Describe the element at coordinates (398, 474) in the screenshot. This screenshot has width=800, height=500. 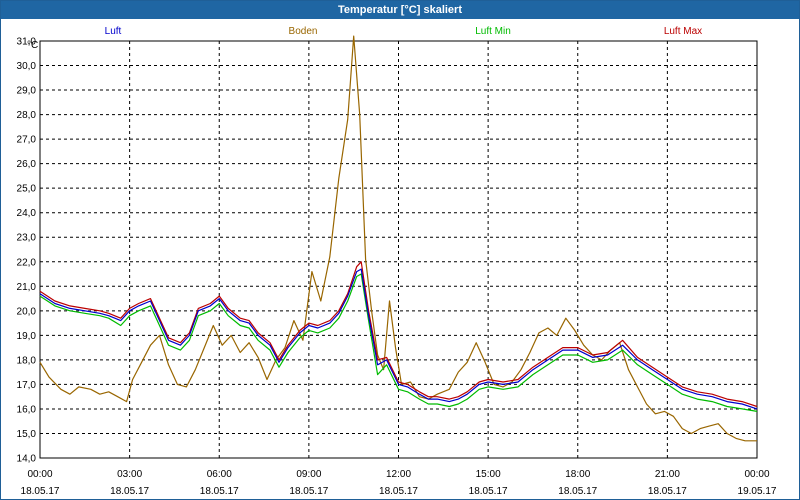
I see `x-tick-time-label: 12:00` at that location.